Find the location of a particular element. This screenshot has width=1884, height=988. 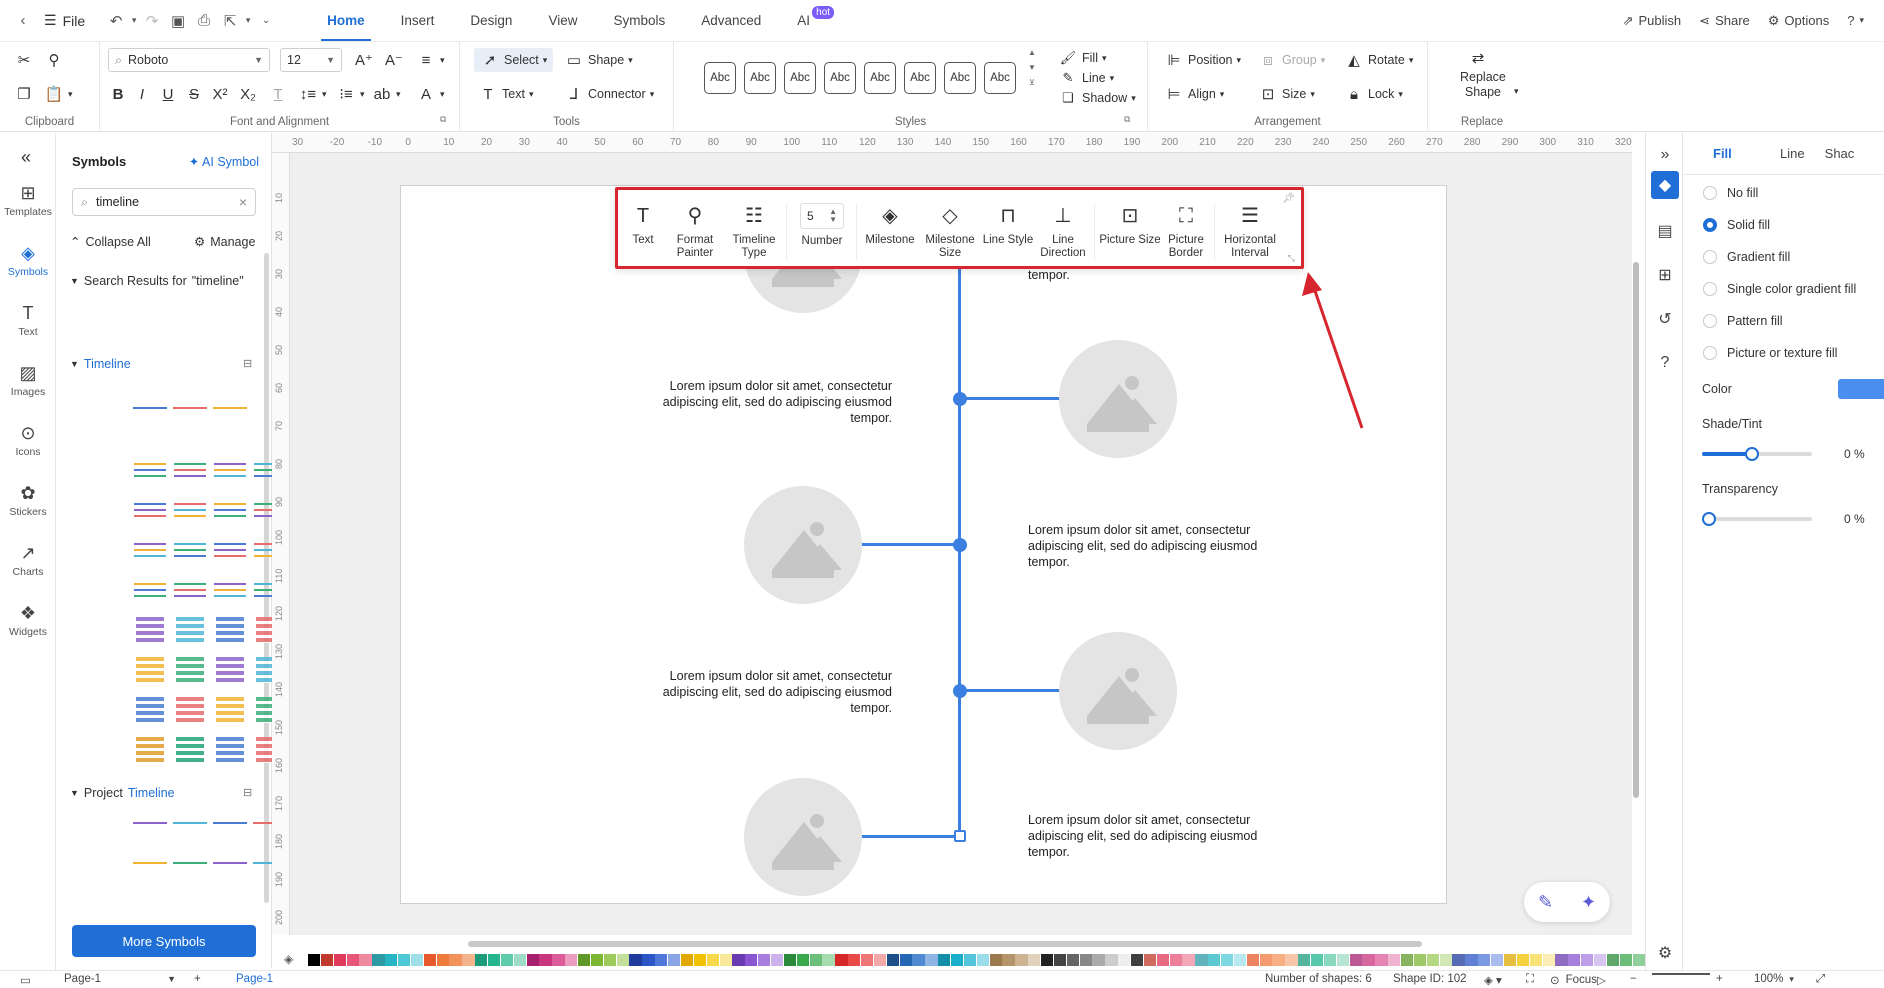

style-swatch-6: Abc is located at coordinates (920, 78).